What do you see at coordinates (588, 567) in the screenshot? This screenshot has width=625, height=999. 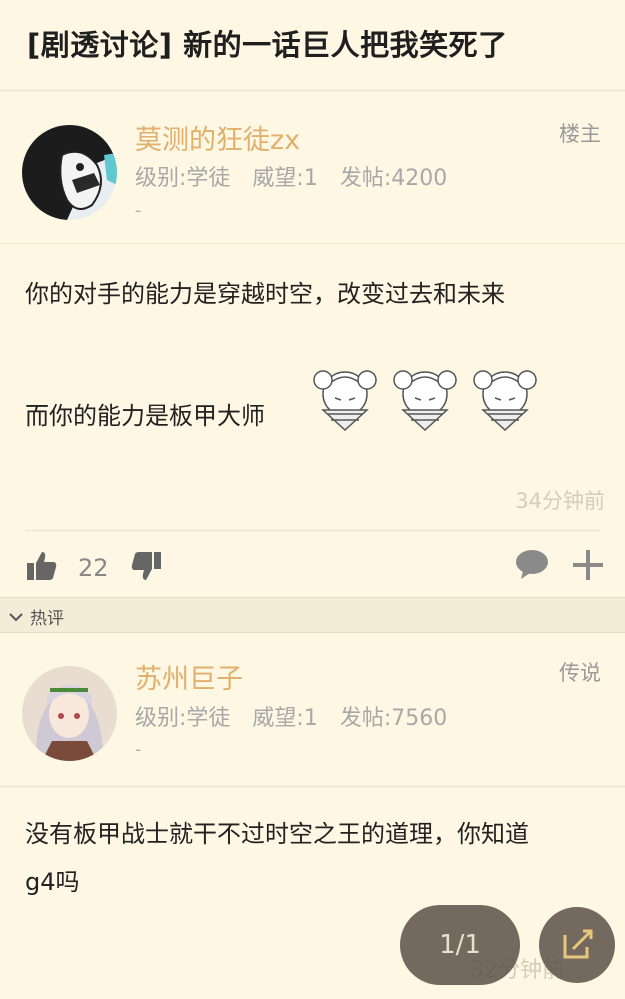 I see `plus-icon` at bounding box center [588, 567].